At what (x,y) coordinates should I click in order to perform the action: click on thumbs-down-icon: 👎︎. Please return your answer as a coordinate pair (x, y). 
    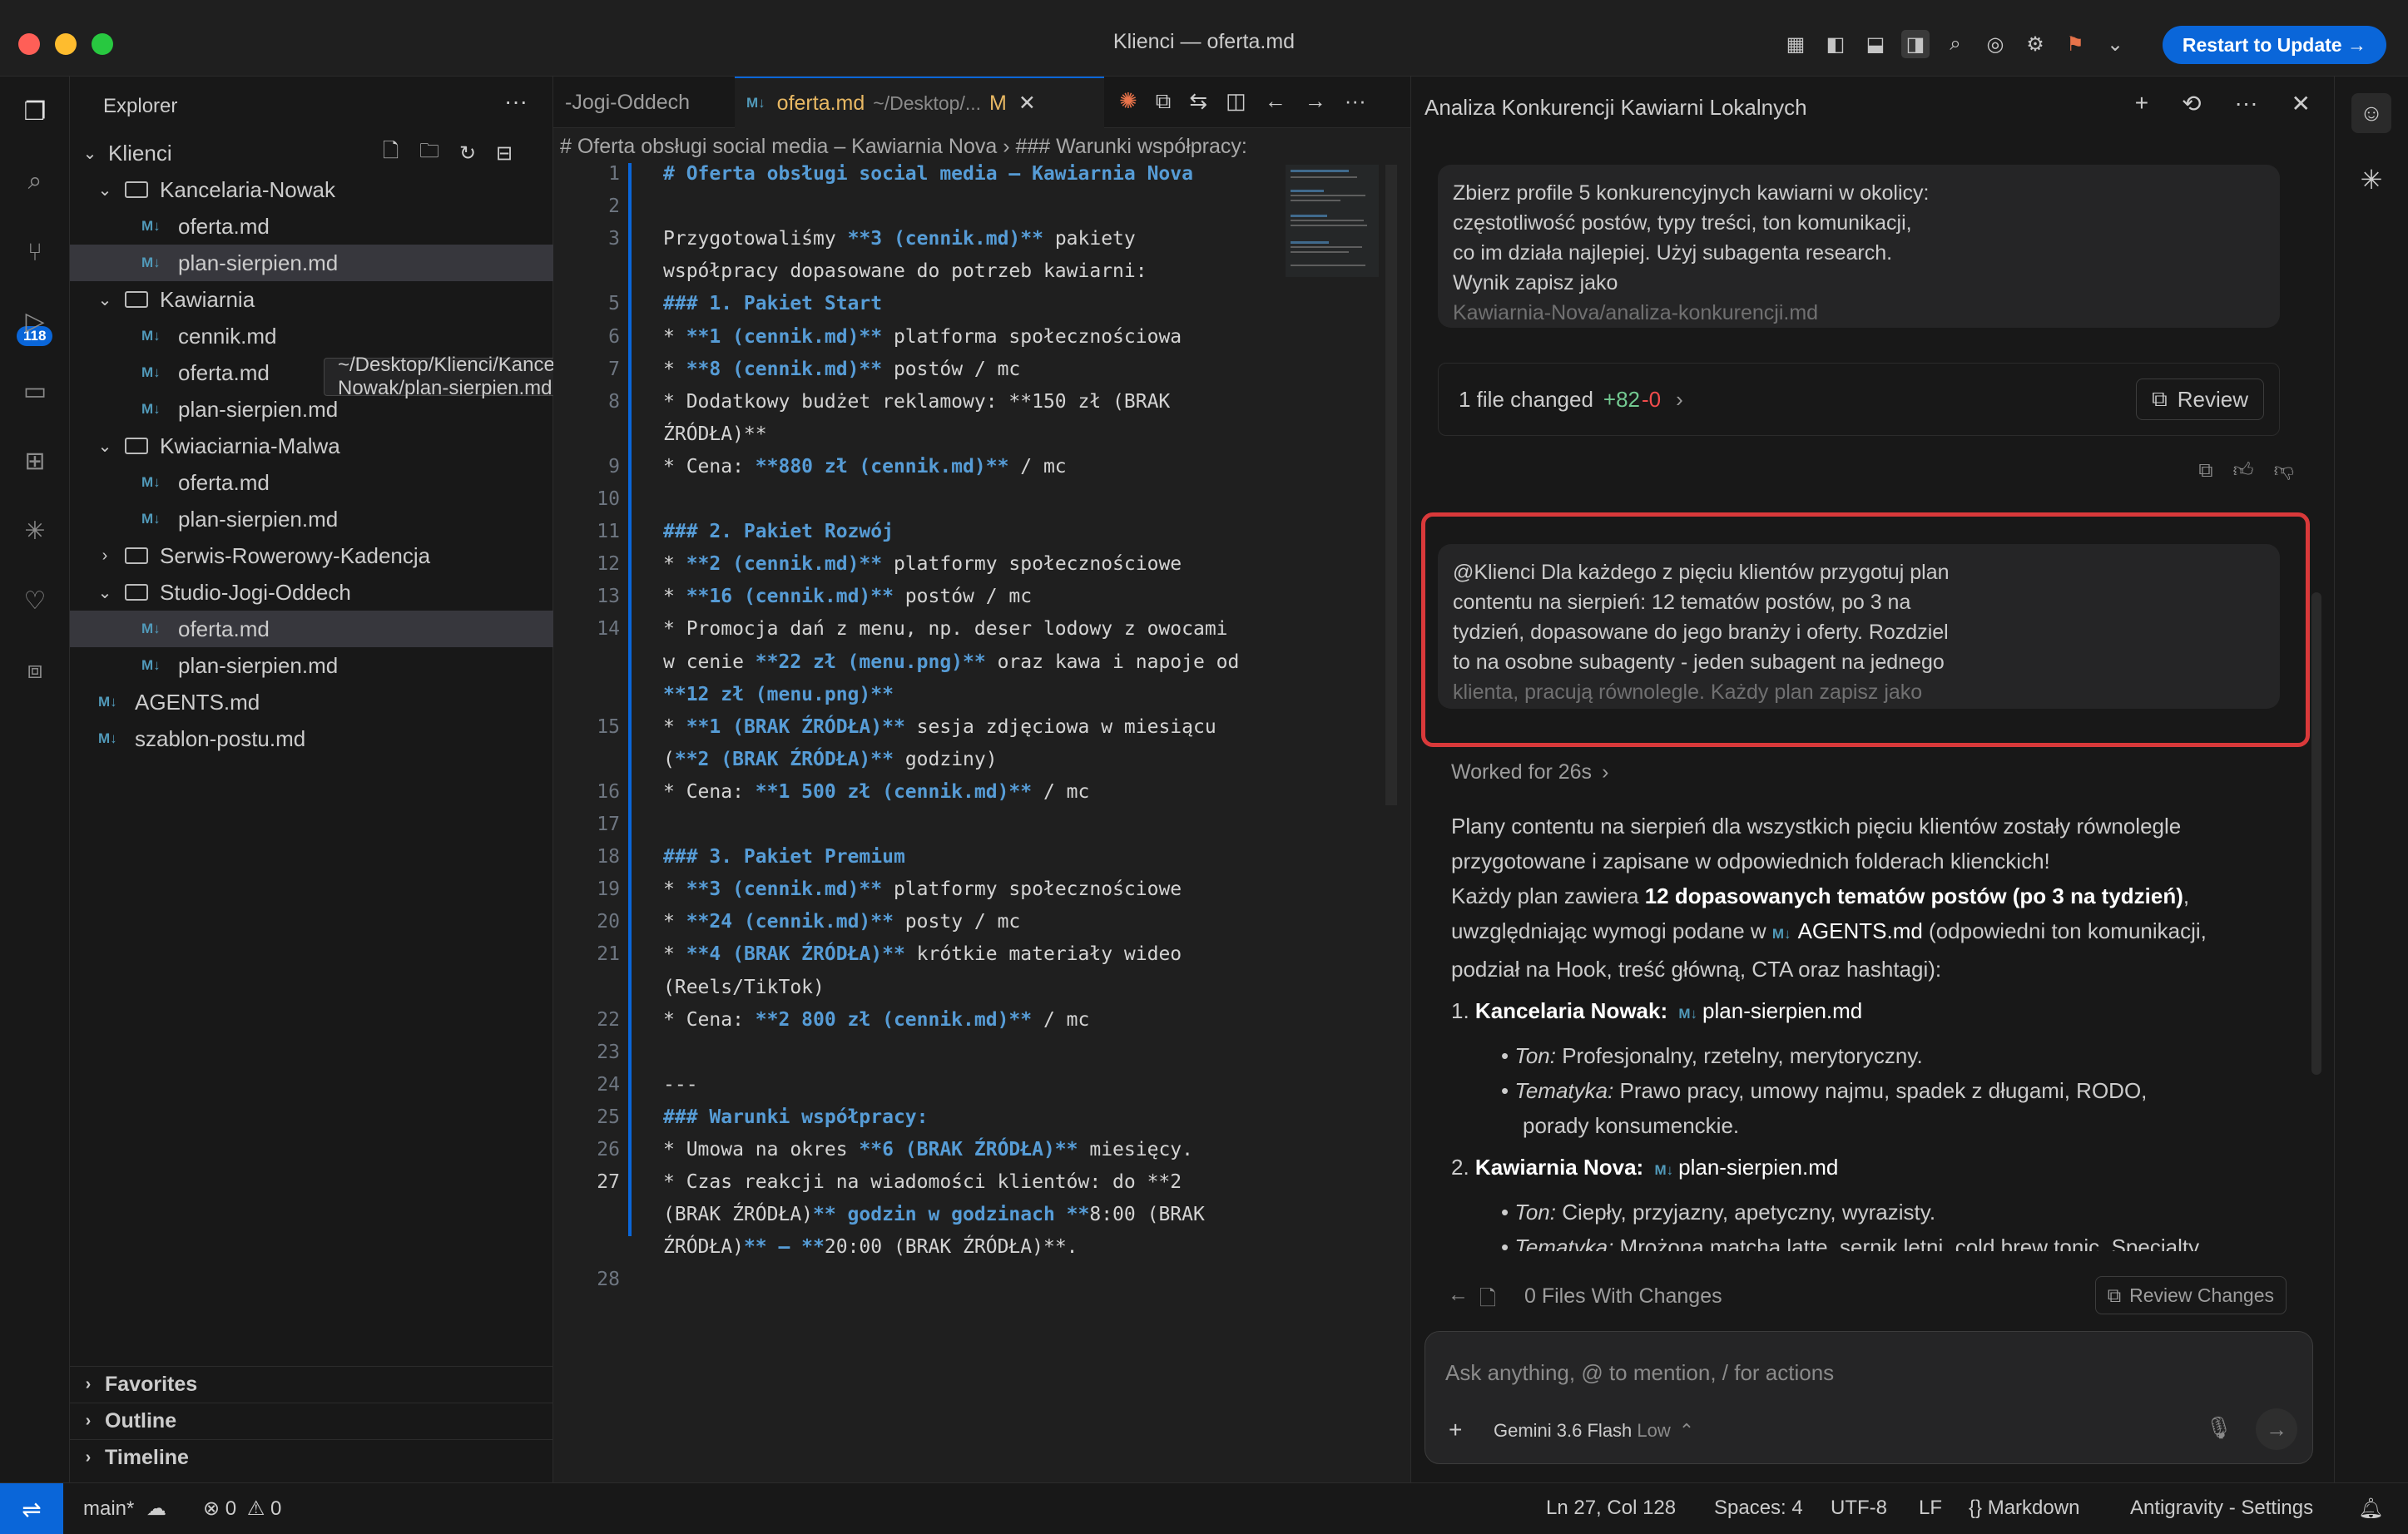
    Looking at the image, I should click on (2284, 470).